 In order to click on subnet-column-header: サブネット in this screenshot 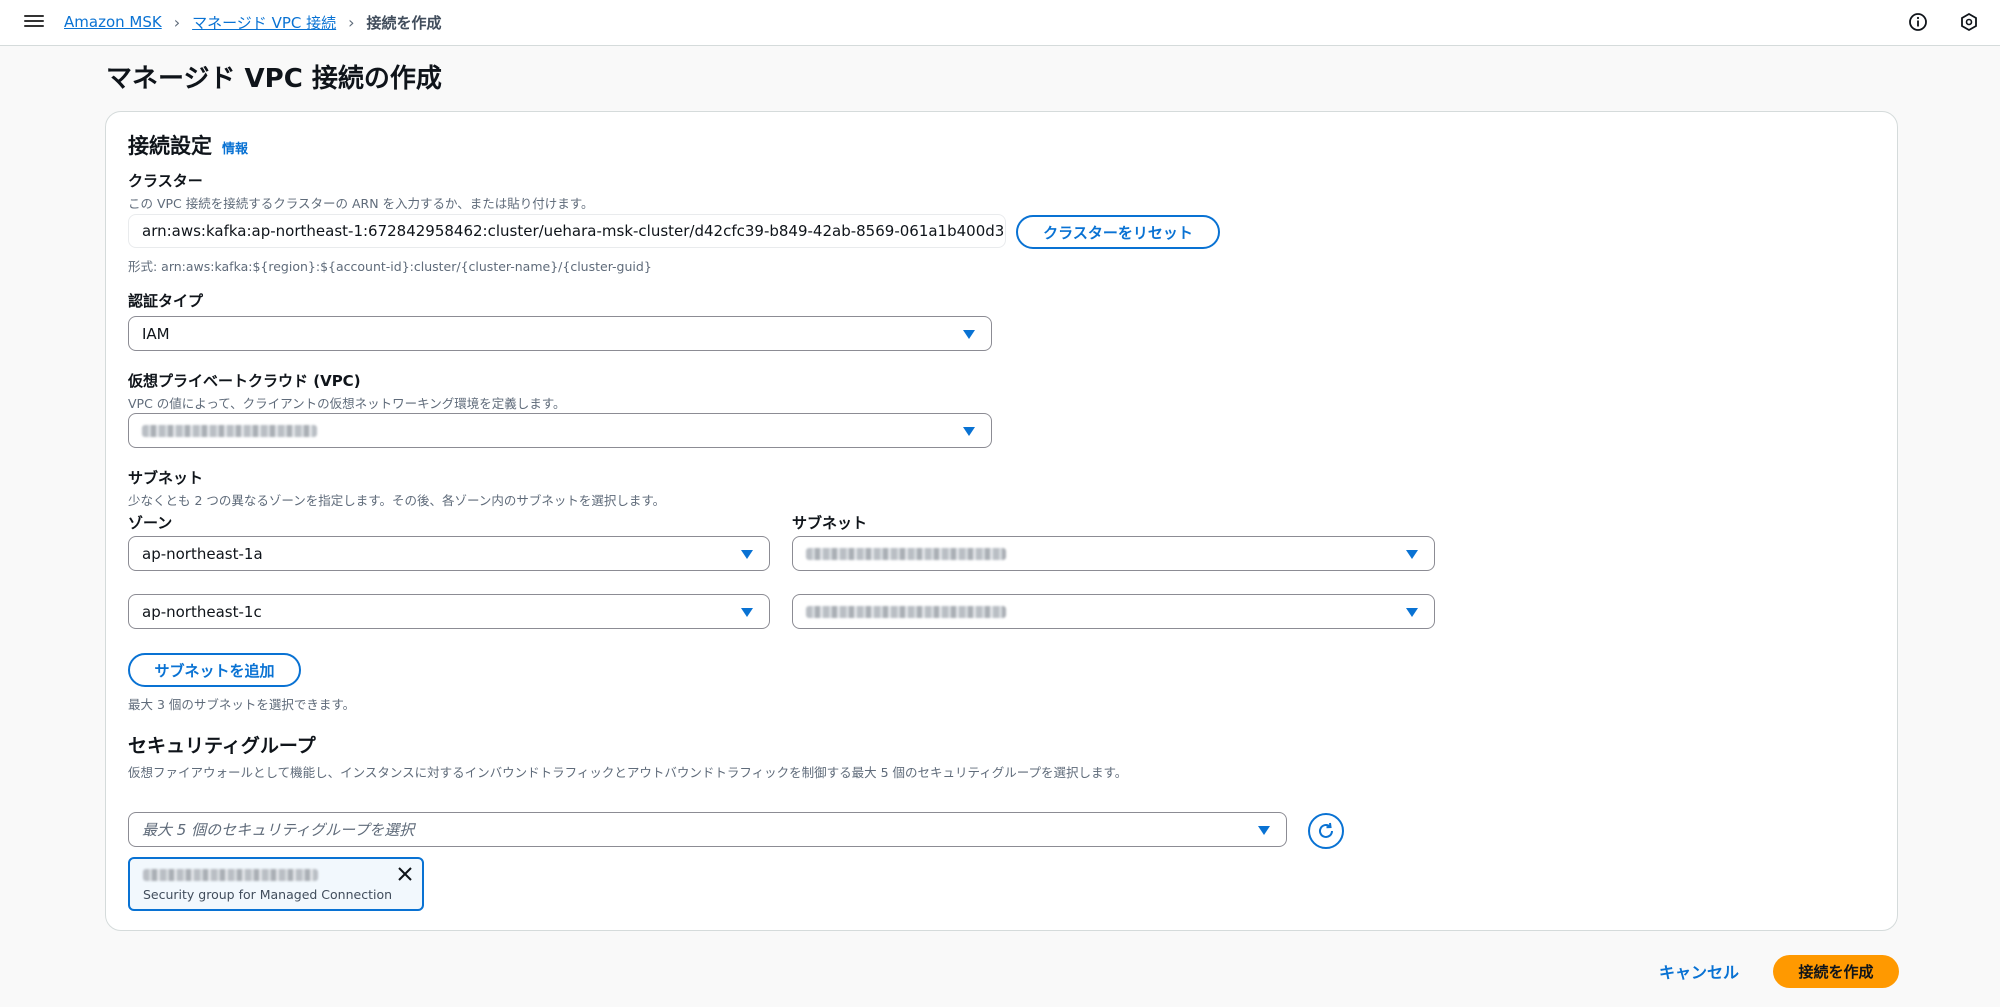, I will do `click(830, 523)`.